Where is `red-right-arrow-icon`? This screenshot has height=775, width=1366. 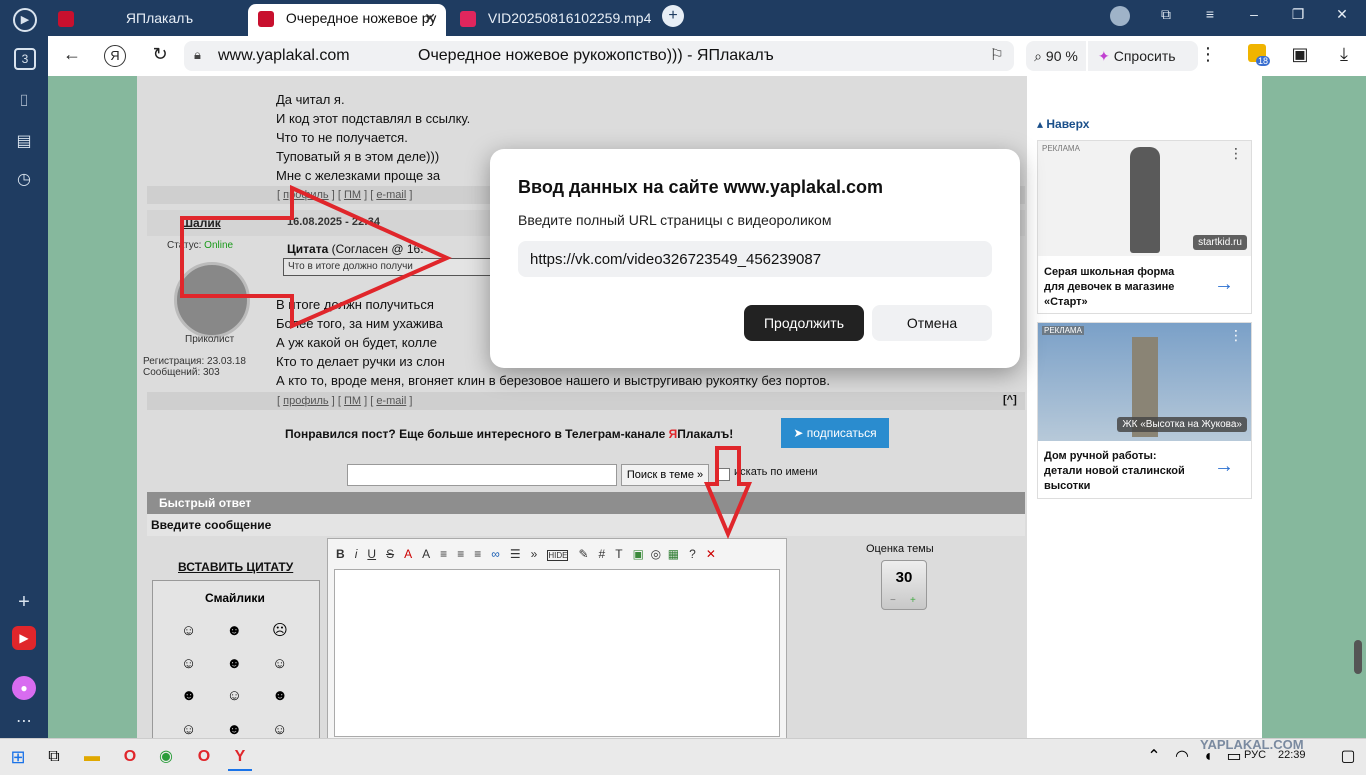
red-right-arrow-icon is located at coordinates (316, 257).